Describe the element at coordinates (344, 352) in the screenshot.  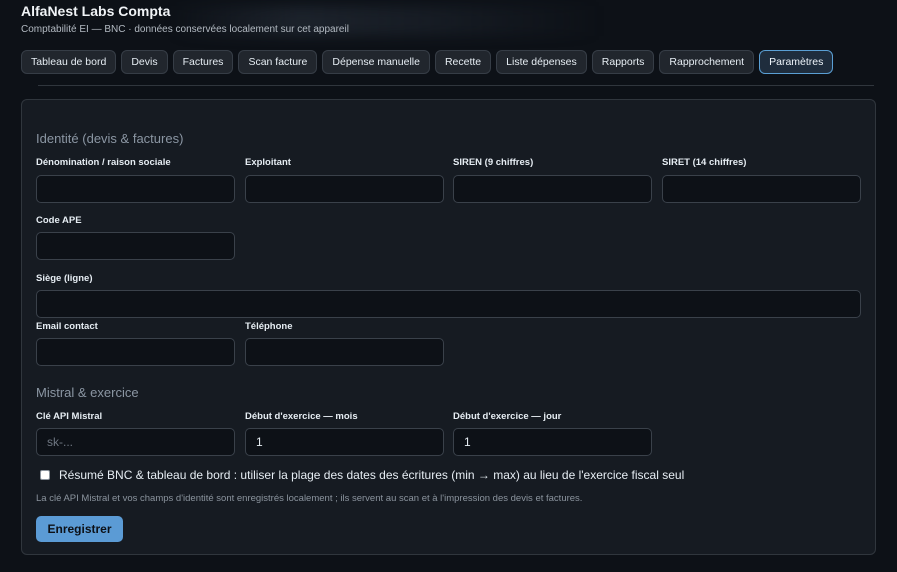
I see `telephone-input` at that location.